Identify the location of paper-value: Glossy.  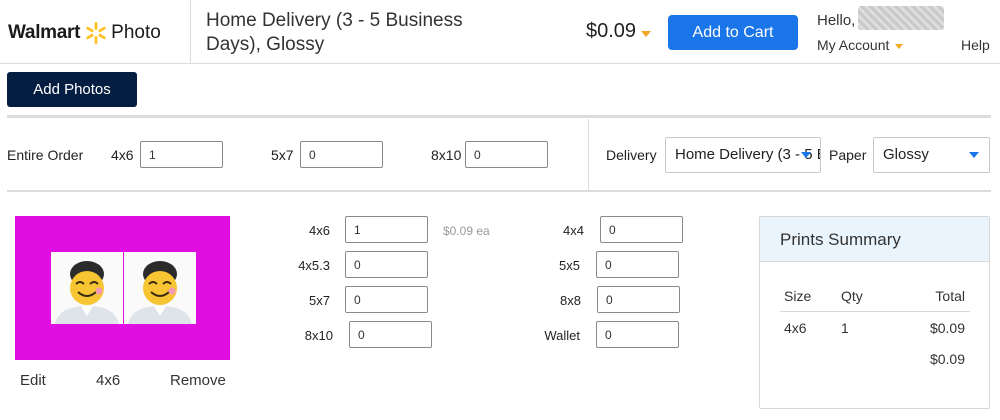
(906, 154).